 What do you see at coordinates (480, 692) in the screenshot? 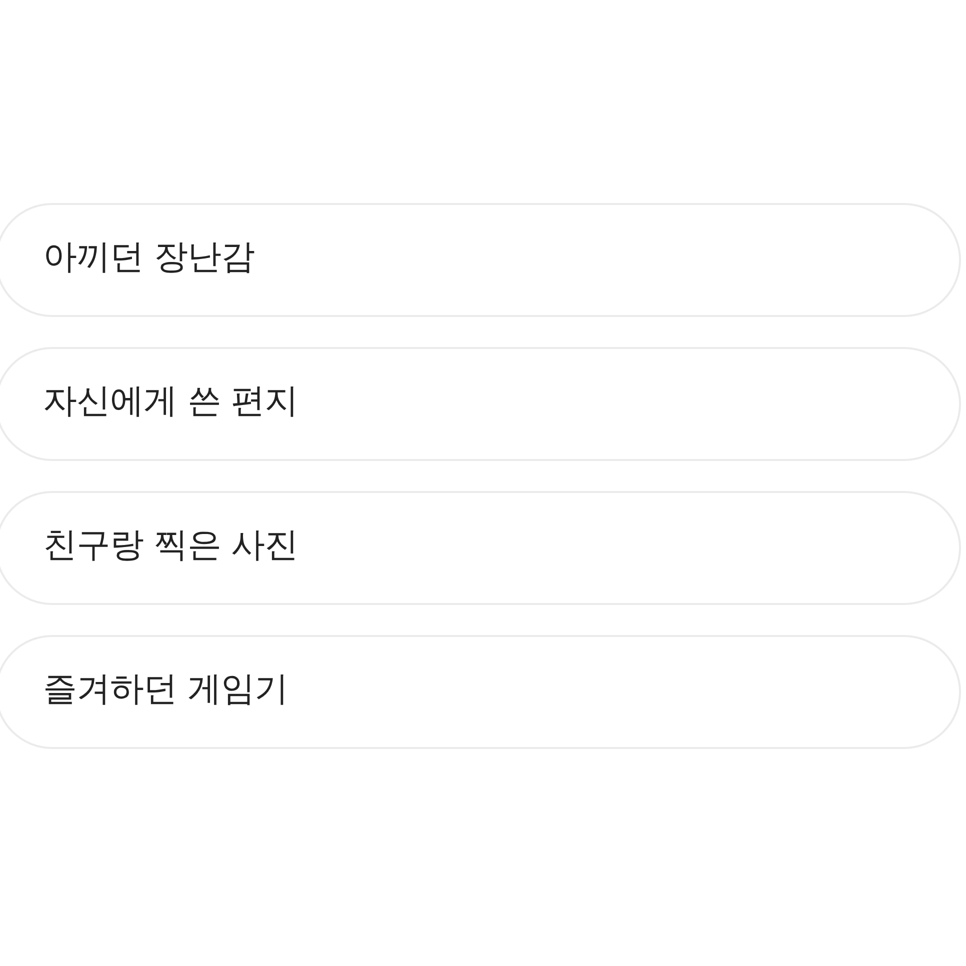
I see `answer-option: 즐겨하던 게임기` at bounding box center [480, 692].